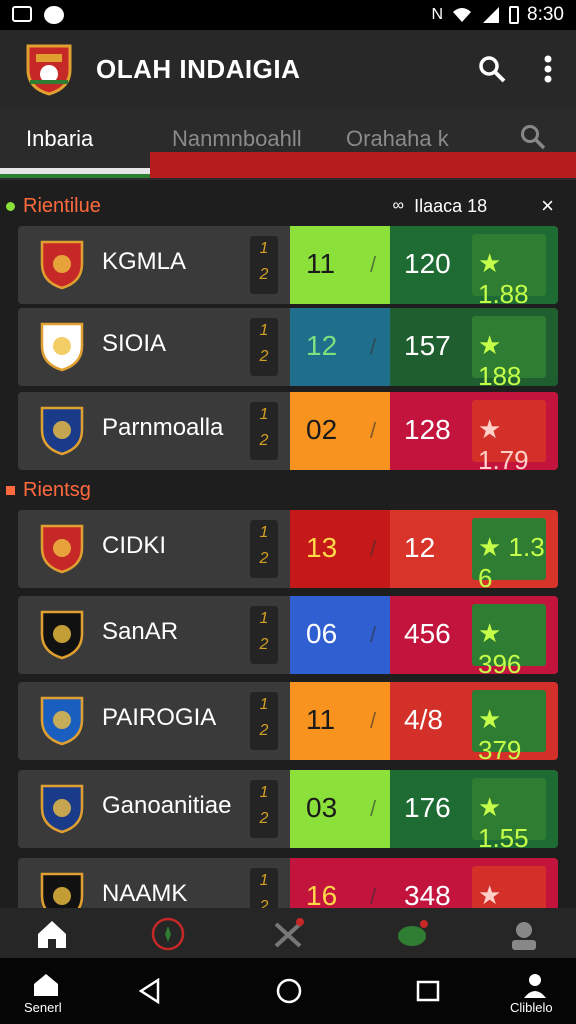  Describe the element at coordinates (500, 732) in the screenshot. I see `rating-value: ★ 379` at that location.